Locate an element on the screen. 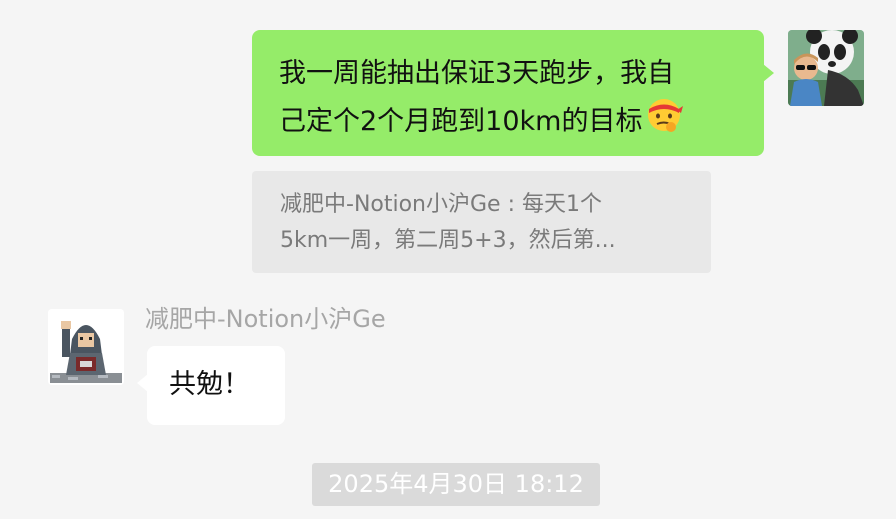 This screenshot has width=896, height=519. timestamp-label: 2025年4月30日 18:12 is located at coordinates (456, 484).